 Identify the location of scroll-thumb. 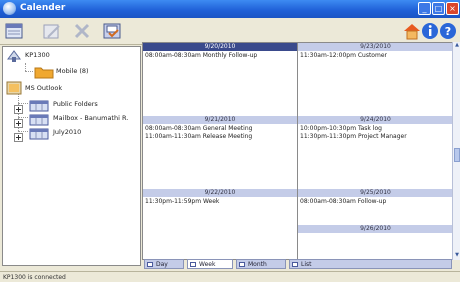
(457, 155).